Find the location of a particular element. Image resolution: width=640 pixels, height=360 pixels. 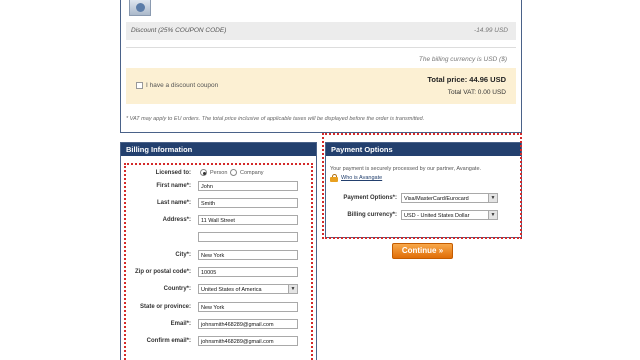

billing-title: Billing Information is located at coordinates (218, 149).